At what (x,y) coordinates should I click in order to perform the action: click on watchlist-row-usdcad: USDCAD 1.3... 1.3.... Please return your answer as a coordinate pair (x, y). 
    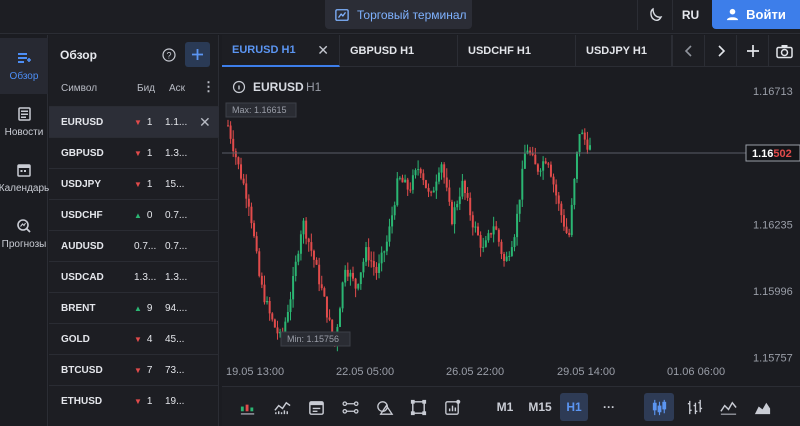
    Looking at the image, I should click on (134, 276).